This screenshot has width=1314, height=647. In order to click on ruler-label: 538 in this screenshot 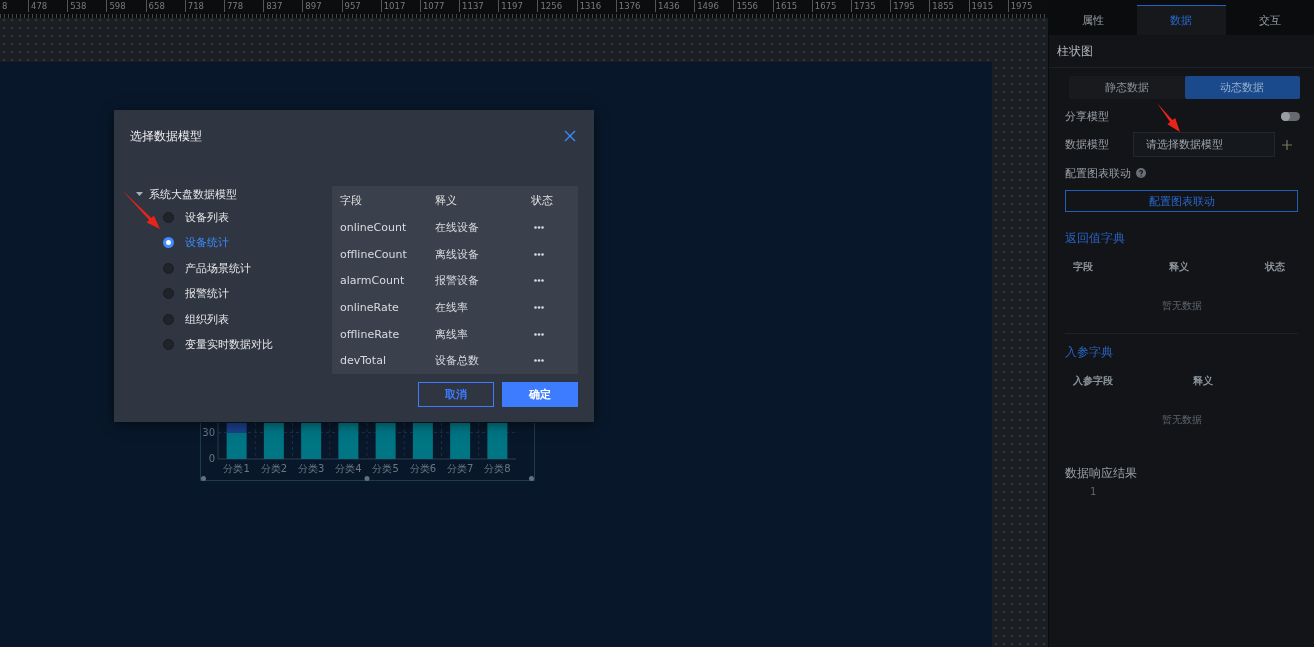, I will do `click(87, 6)`.